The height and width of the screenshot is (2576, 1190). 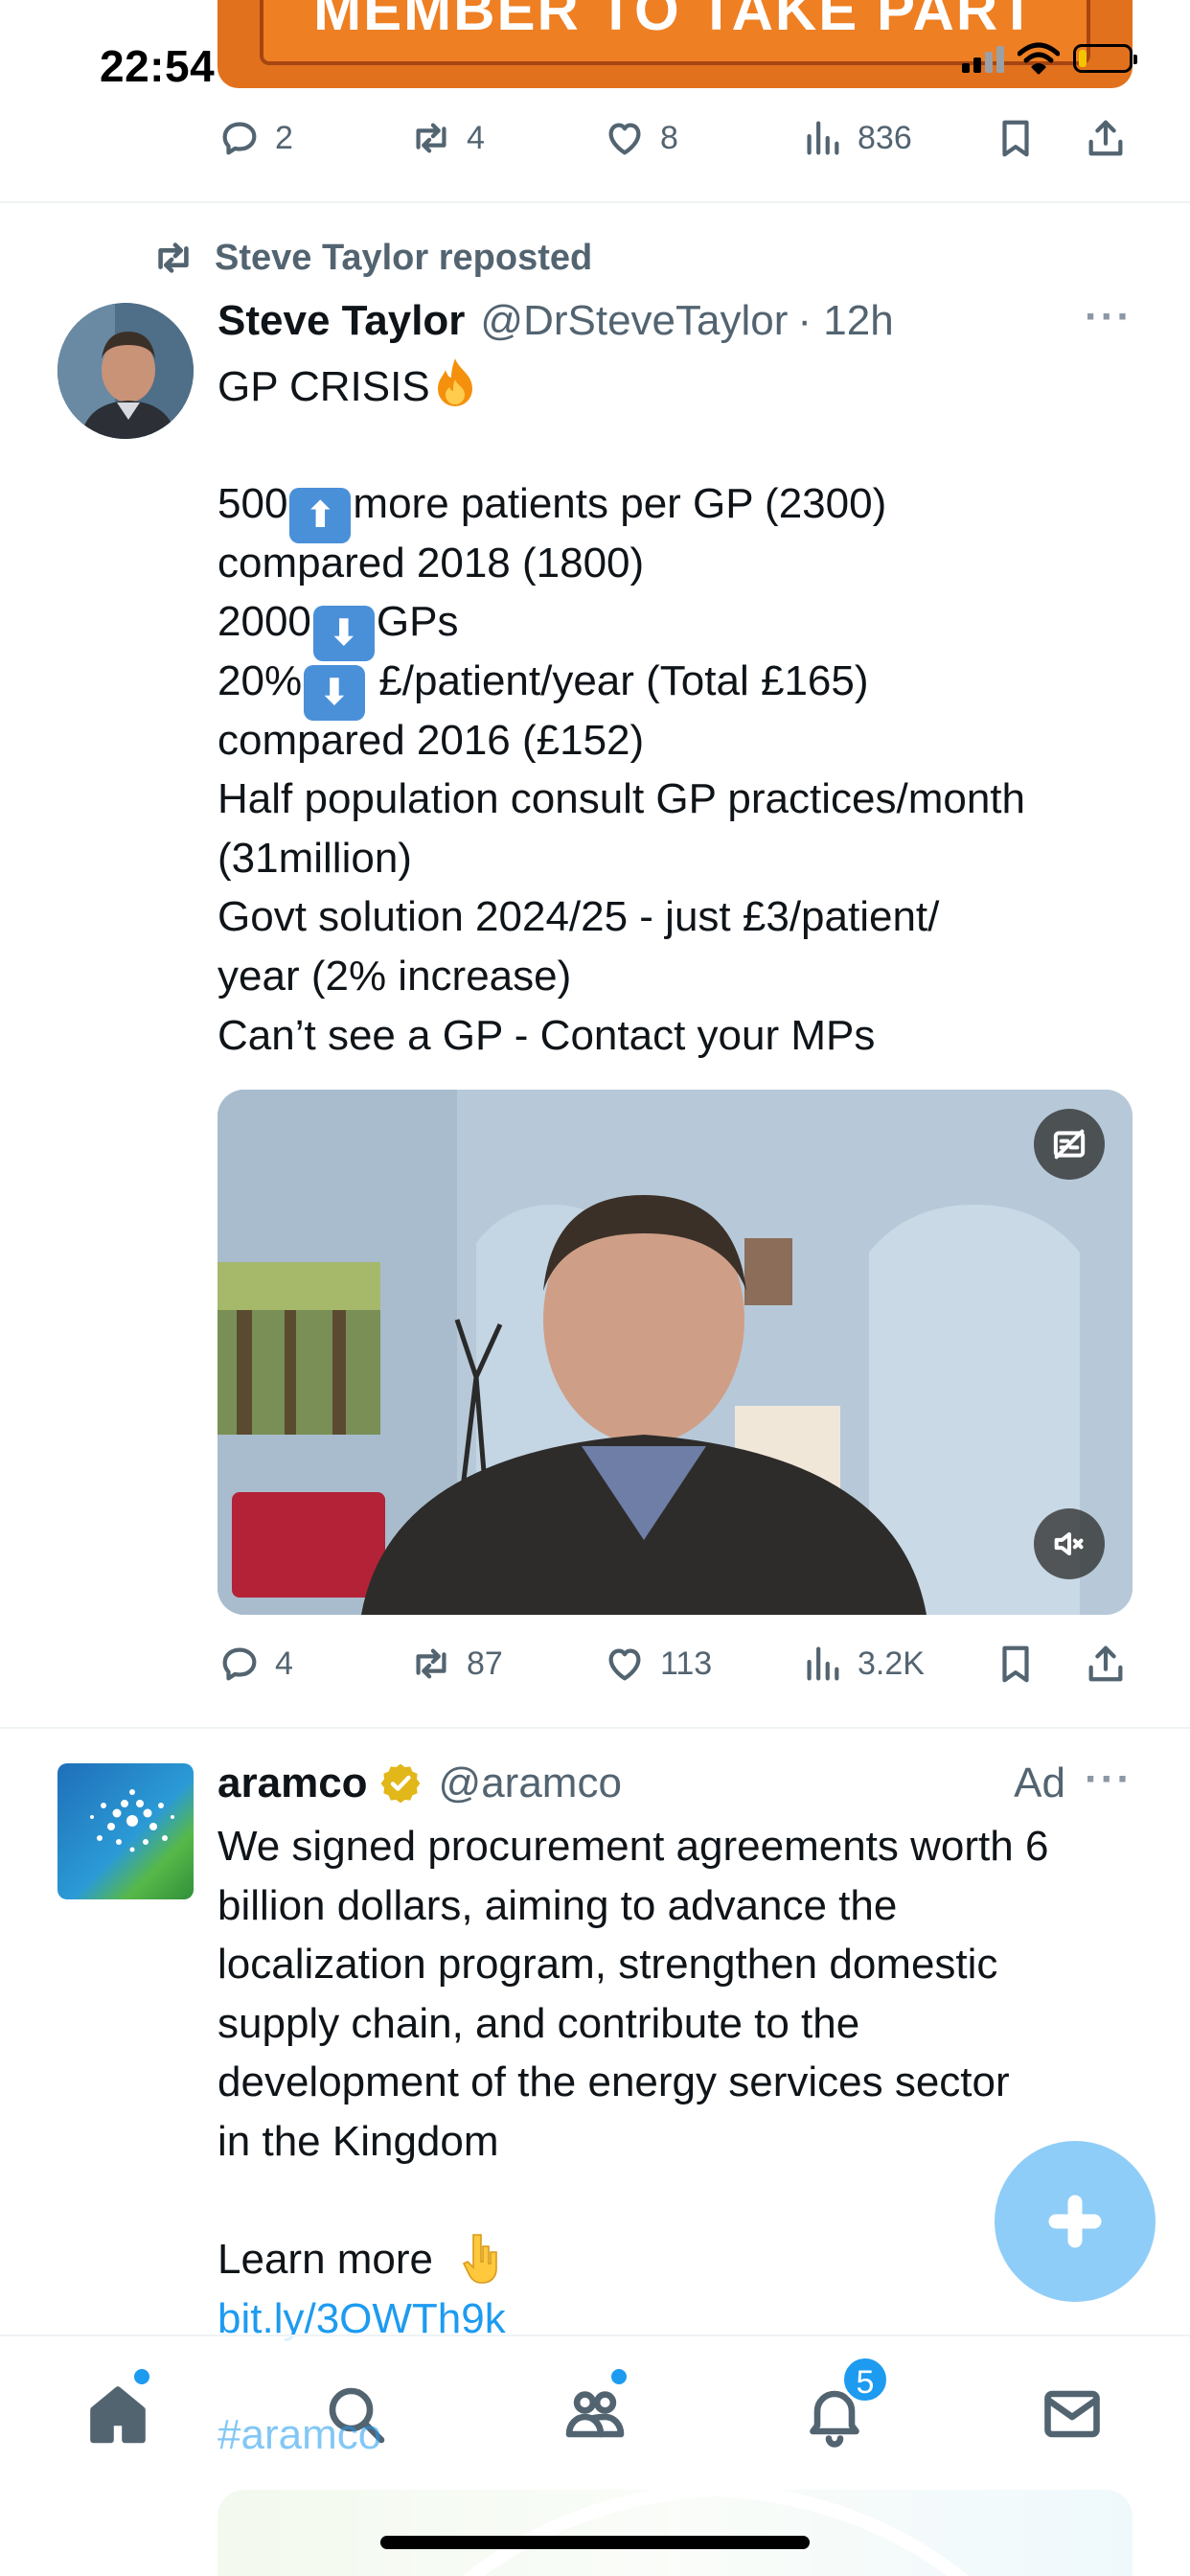 I want to click on status-icons, so click(x=1049, y=58).